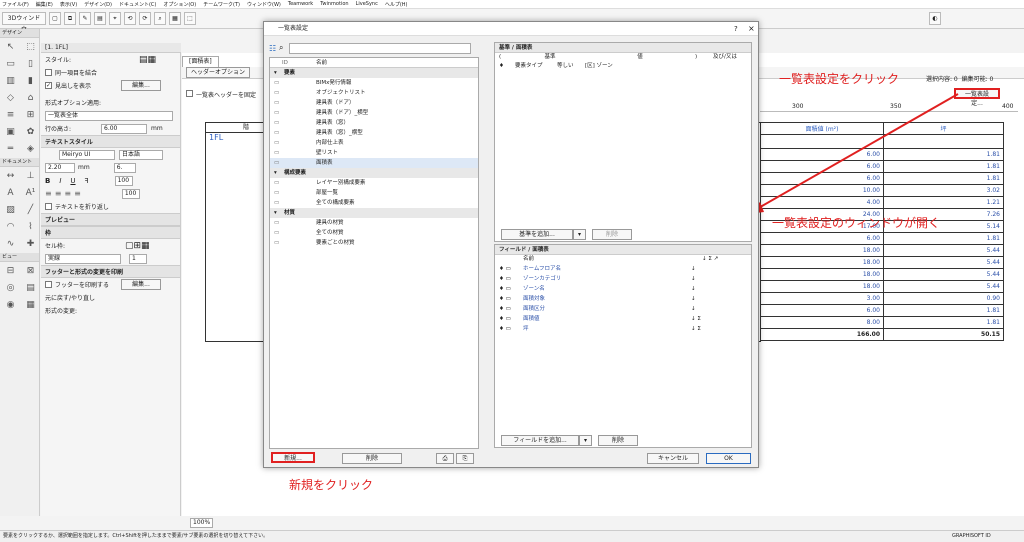 The width and height of the screenshot is (1024, 542). What do you see at coordinates (10, 98) in the screenshot?
I see `slab-tool-icon: ◇` at bounding box center [10, 98].